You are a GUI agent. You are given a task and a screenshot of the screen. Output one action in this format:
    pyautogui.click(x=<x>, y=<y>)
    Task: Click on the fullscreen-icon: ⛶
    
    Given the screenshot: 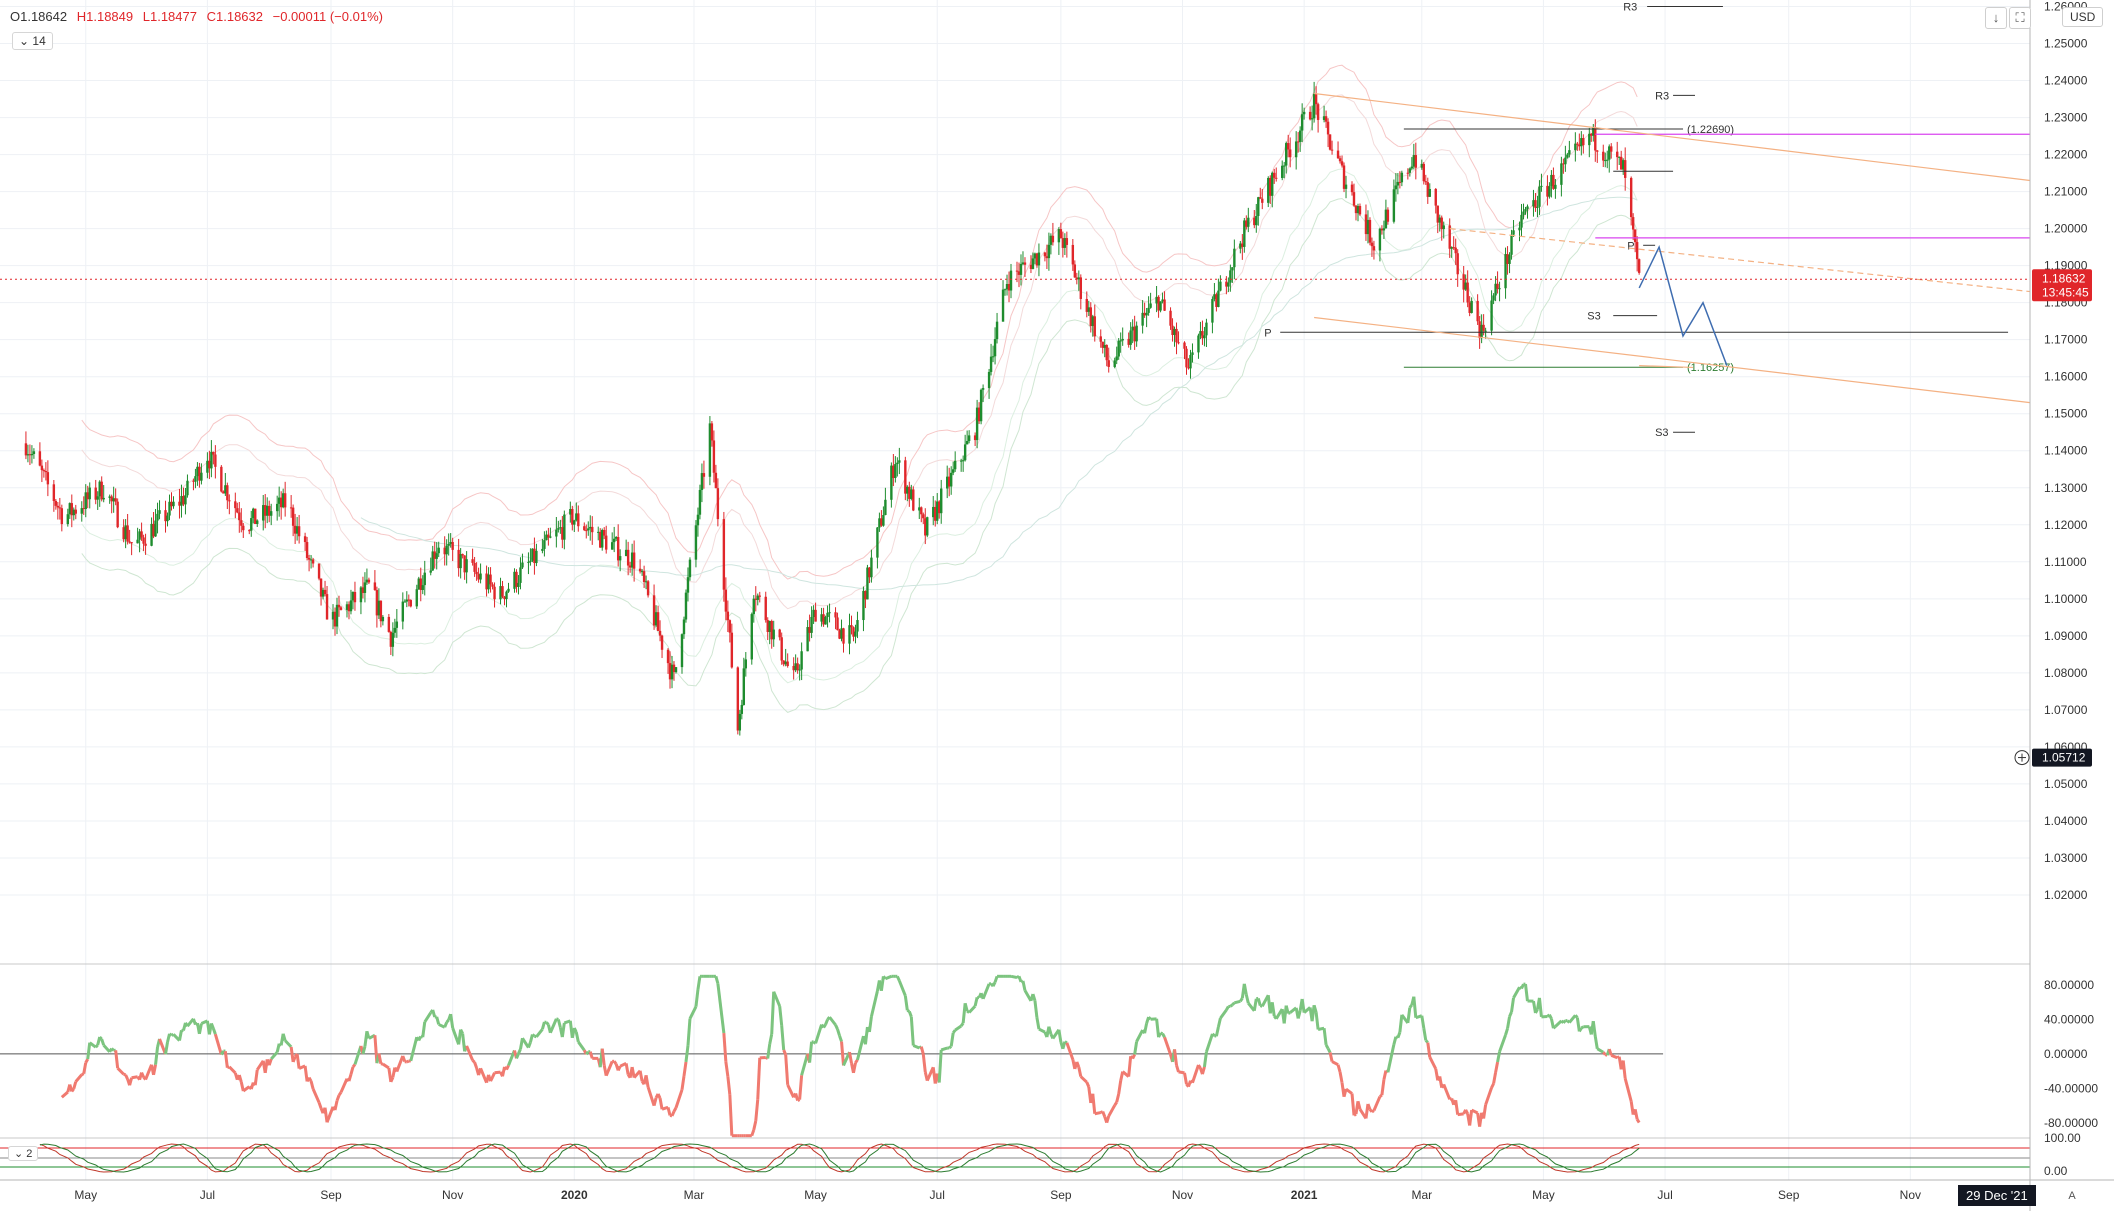 What is the action you would take?
    pyautogui.click(x=2020, y=18)
    